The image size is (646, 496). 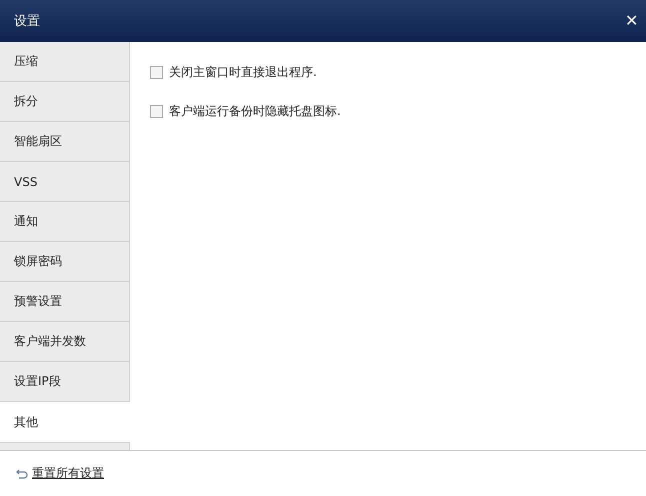 I want to click on sidebar-item: 预警设置, so click(x=65, y=302).